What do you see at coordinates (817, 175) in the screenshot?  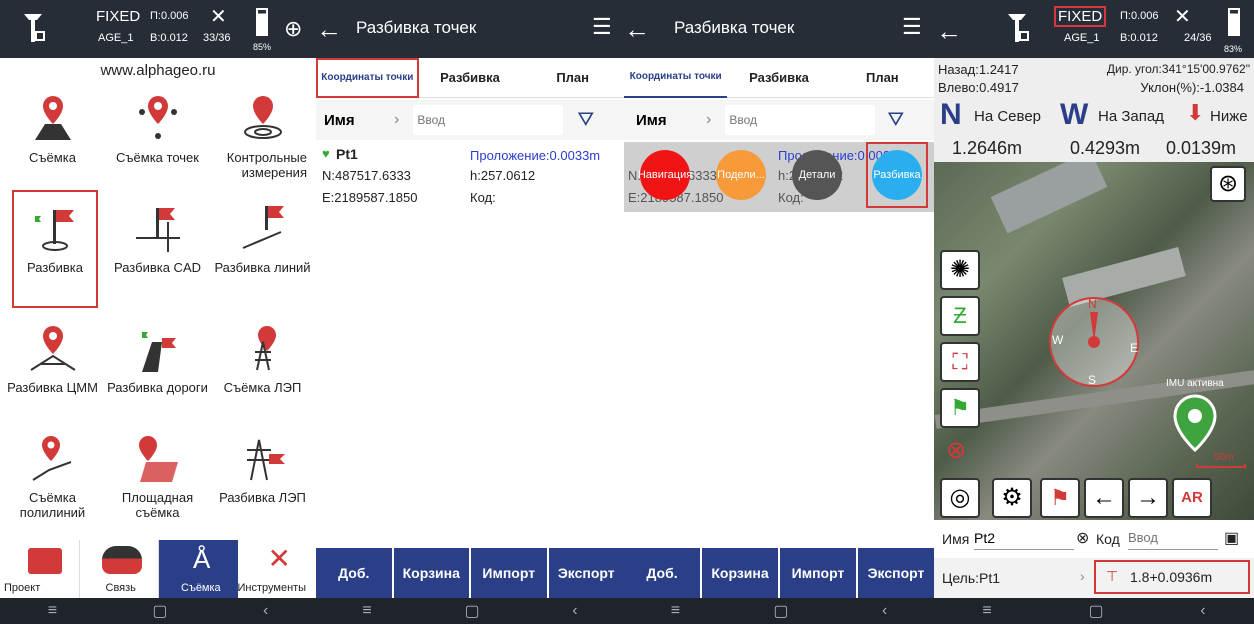 I see `details-button: Детали` at bounding box center [817, 175].